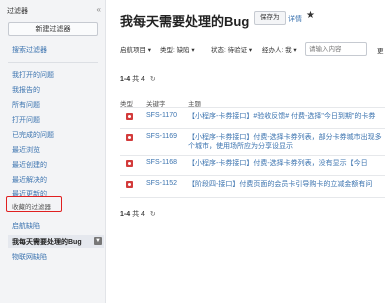 The image size is (385, 303). I want to click on header-divider, so click(252, 107).